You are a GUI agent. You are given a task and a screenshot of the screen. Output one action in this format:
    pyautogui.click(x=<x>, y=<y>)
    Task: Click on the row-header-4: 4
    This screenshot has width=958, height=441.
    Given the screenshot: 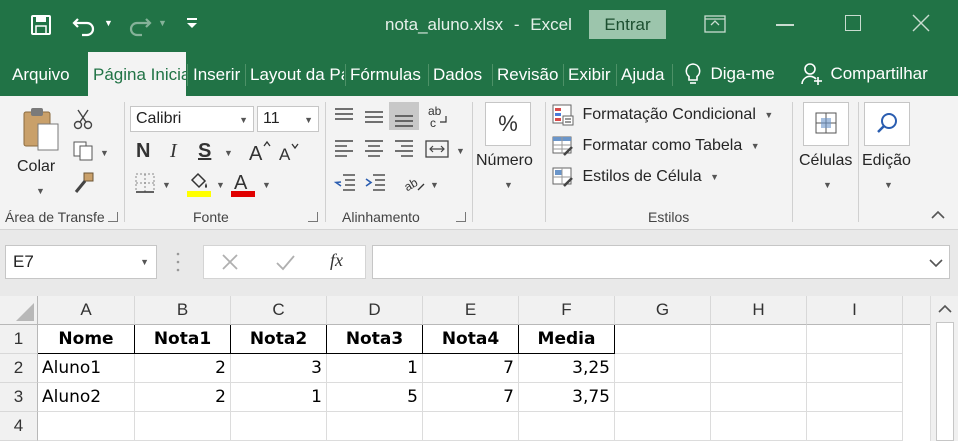 What is the action you would take?
    pyautogui.click(x=19, y=426)
    